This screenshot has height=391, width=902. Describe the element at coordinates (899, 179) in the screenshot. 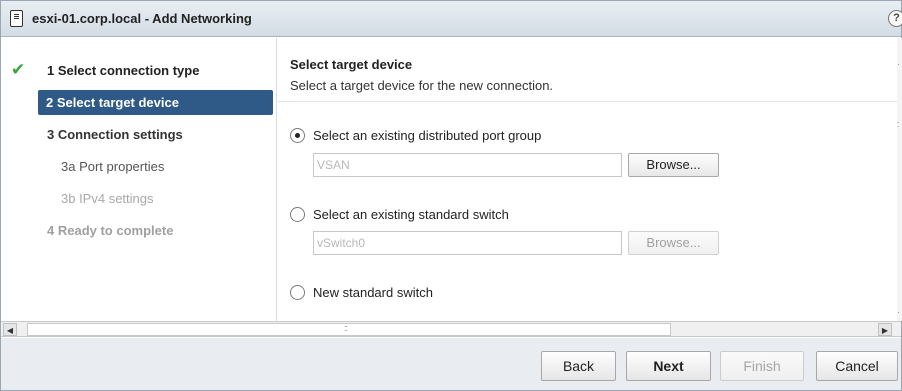

I see `vertical-scrollbar: ·` at that location.